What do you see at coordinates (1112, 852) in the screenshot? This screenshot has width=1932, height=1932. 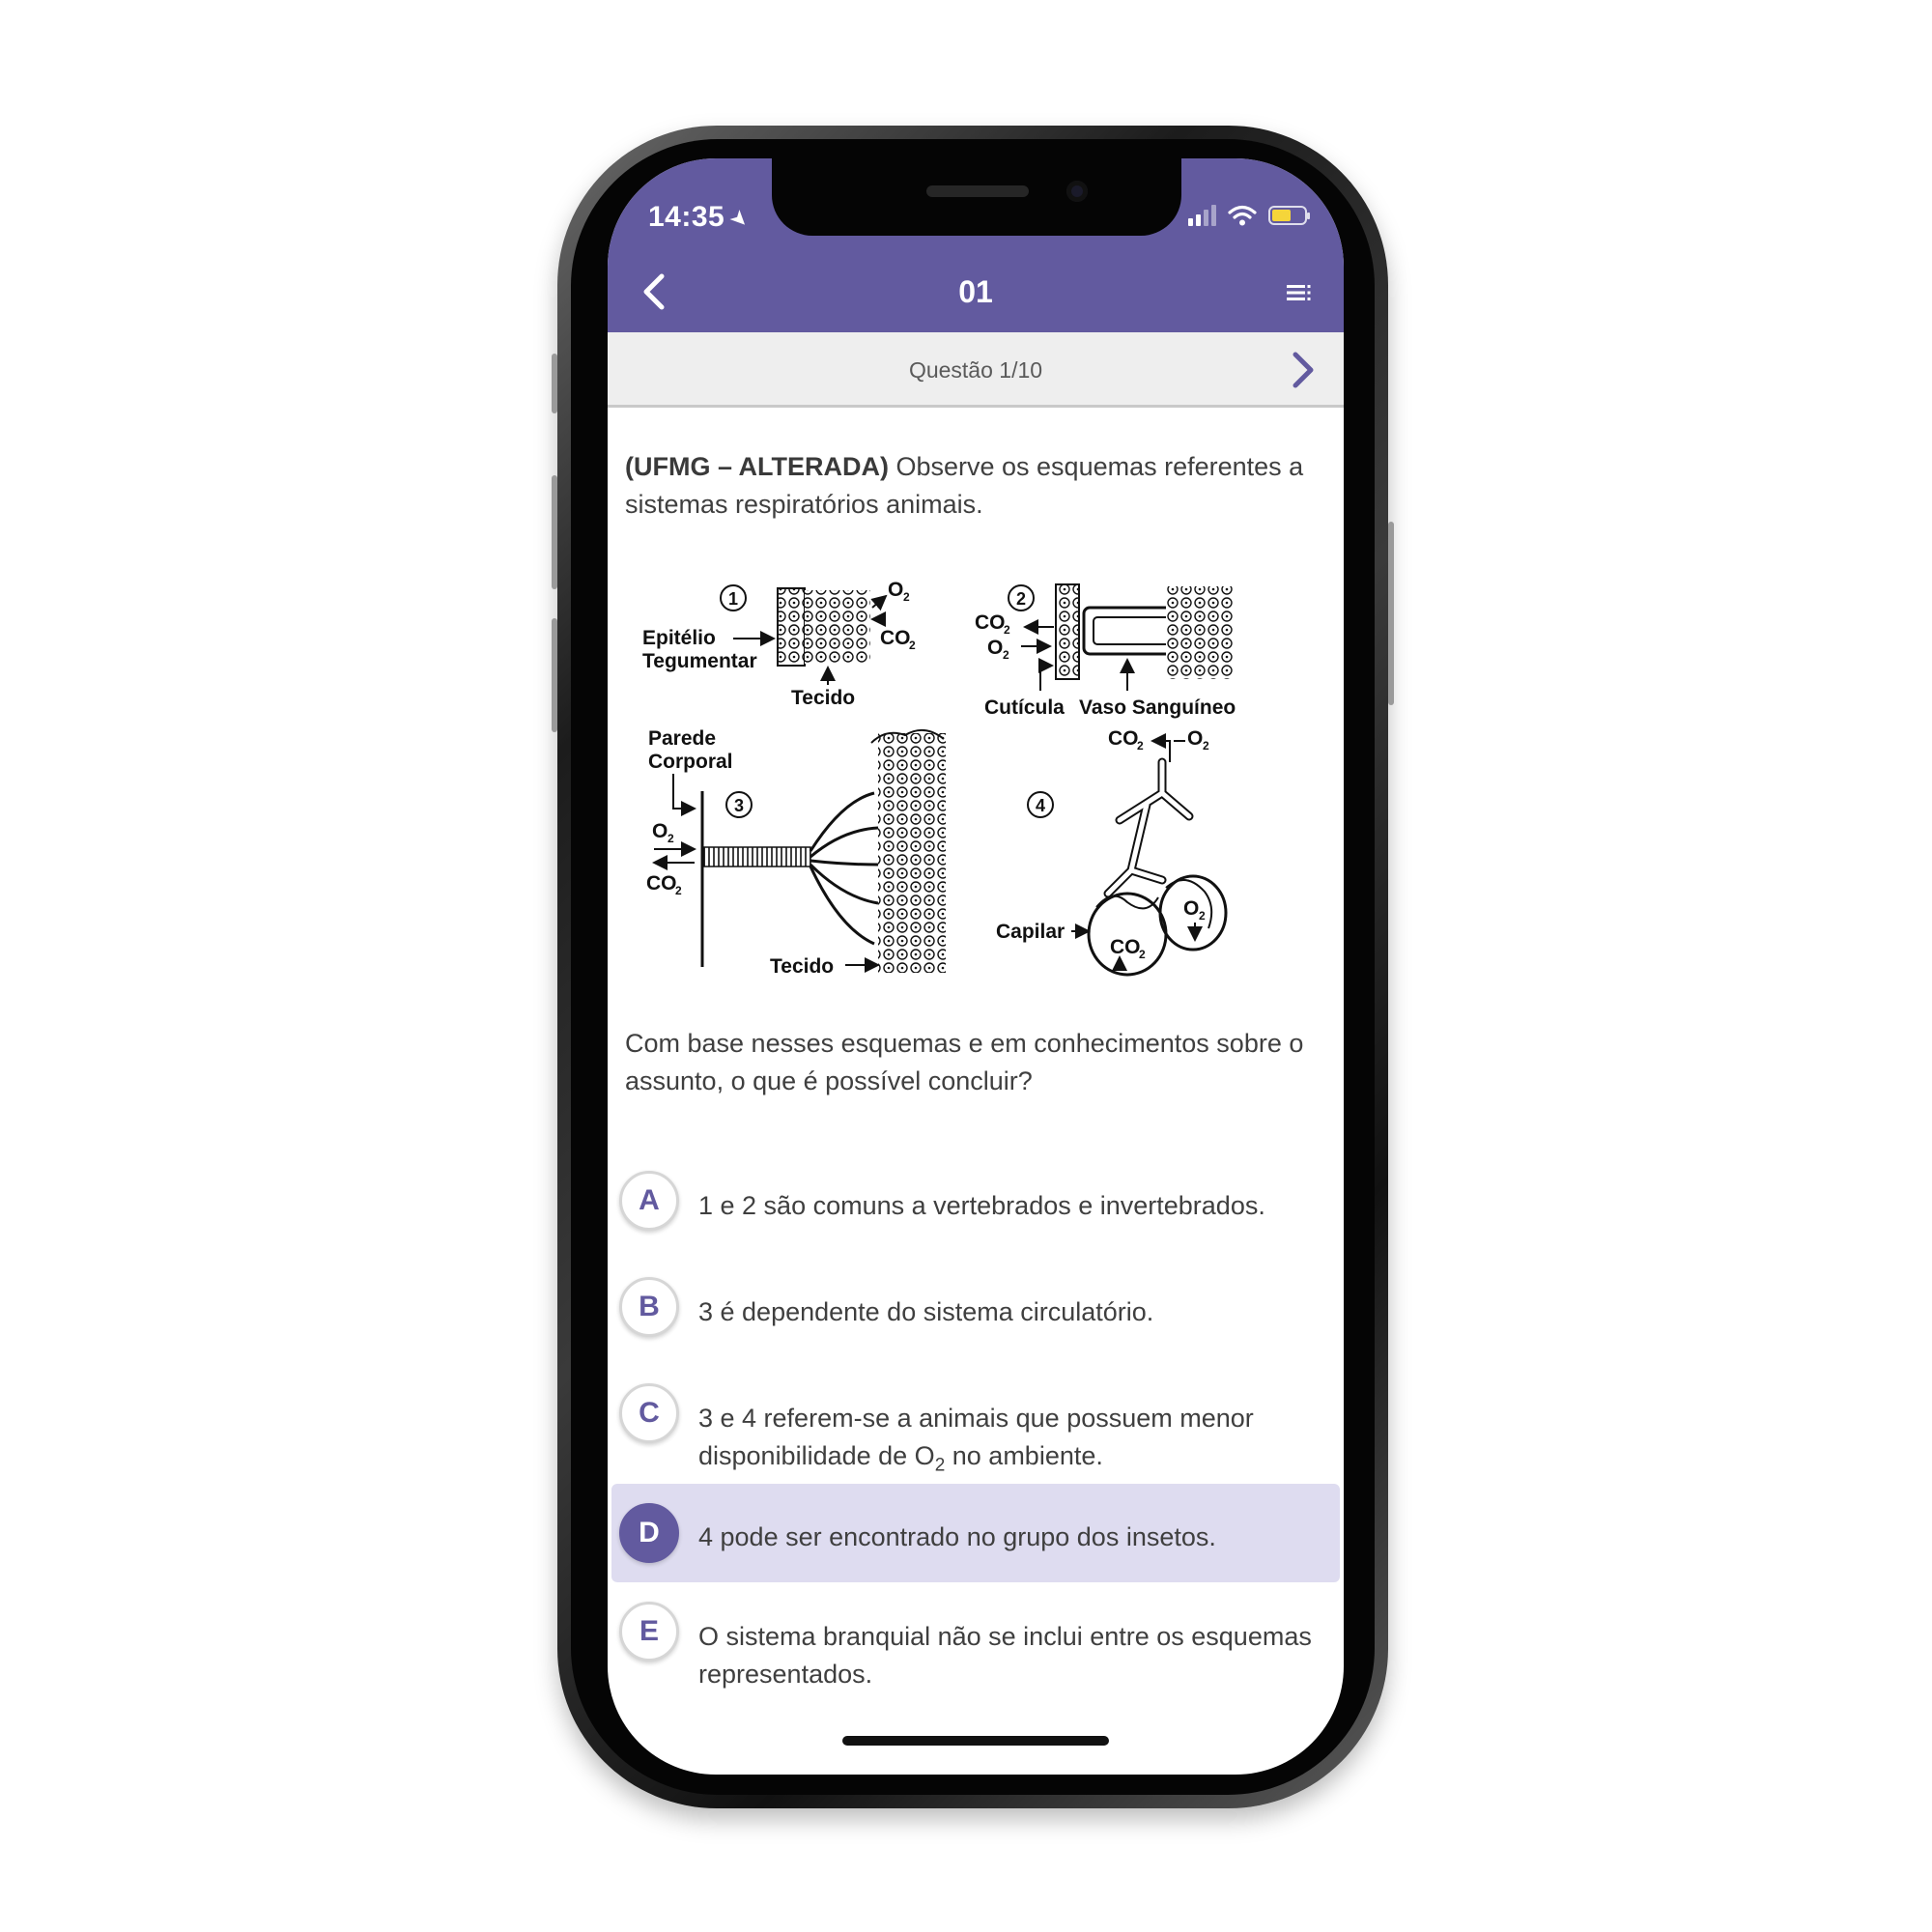 I see `diagram-panel-4: 4 CO 2 O 2 CO 2 O 2 Capilar` at bounding box center [1112, 852].